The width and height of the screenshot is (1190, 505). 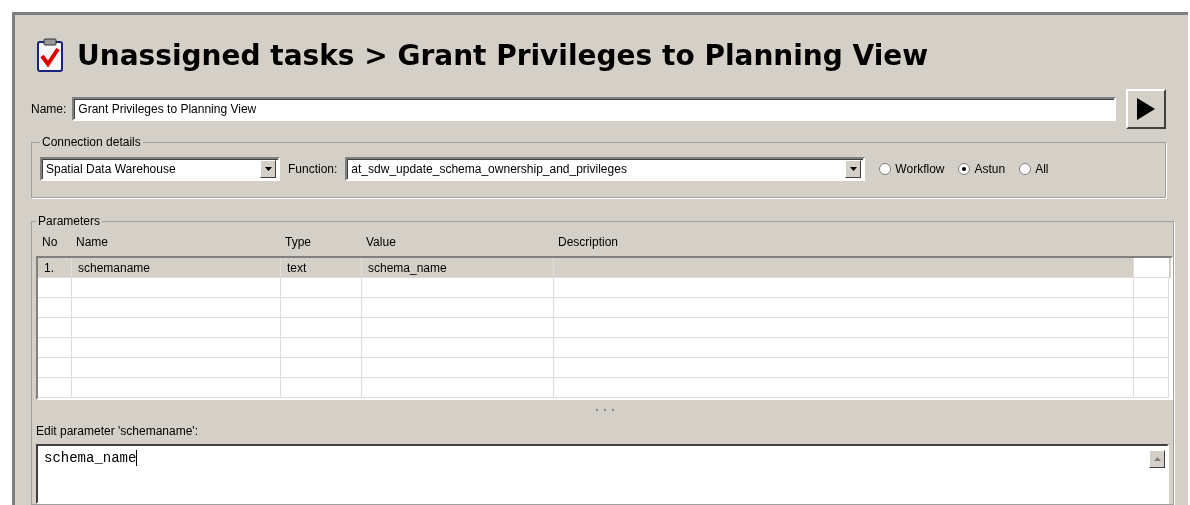 What do you see at coordinates (842, 242) in the screenshot?
I see `column-header: Description` at bounding box center [842, 242].